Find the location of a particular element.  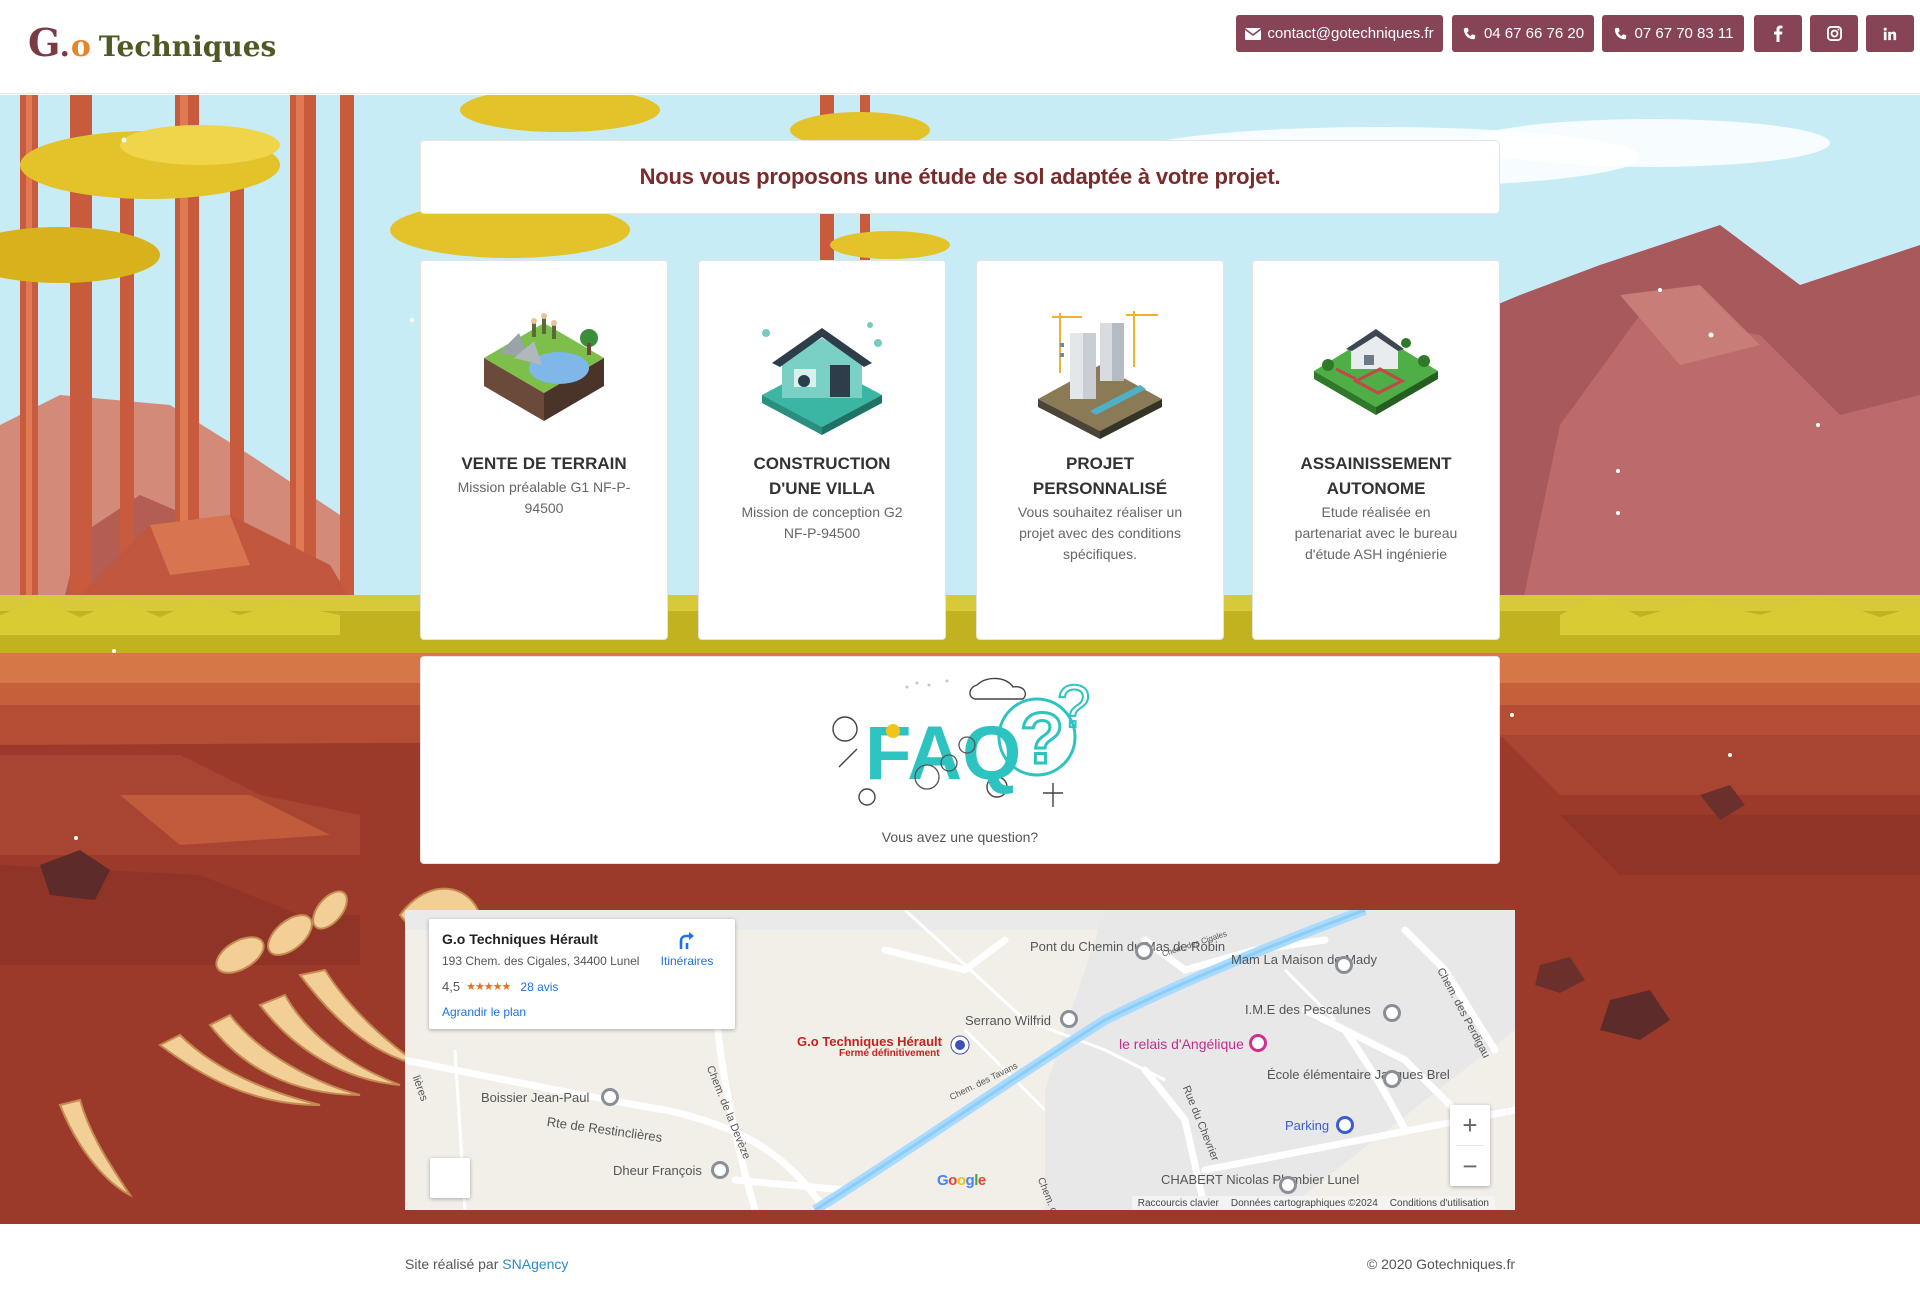

phone-label-1: 04 67 66 76 20 is located at coordinates (1534, 33).